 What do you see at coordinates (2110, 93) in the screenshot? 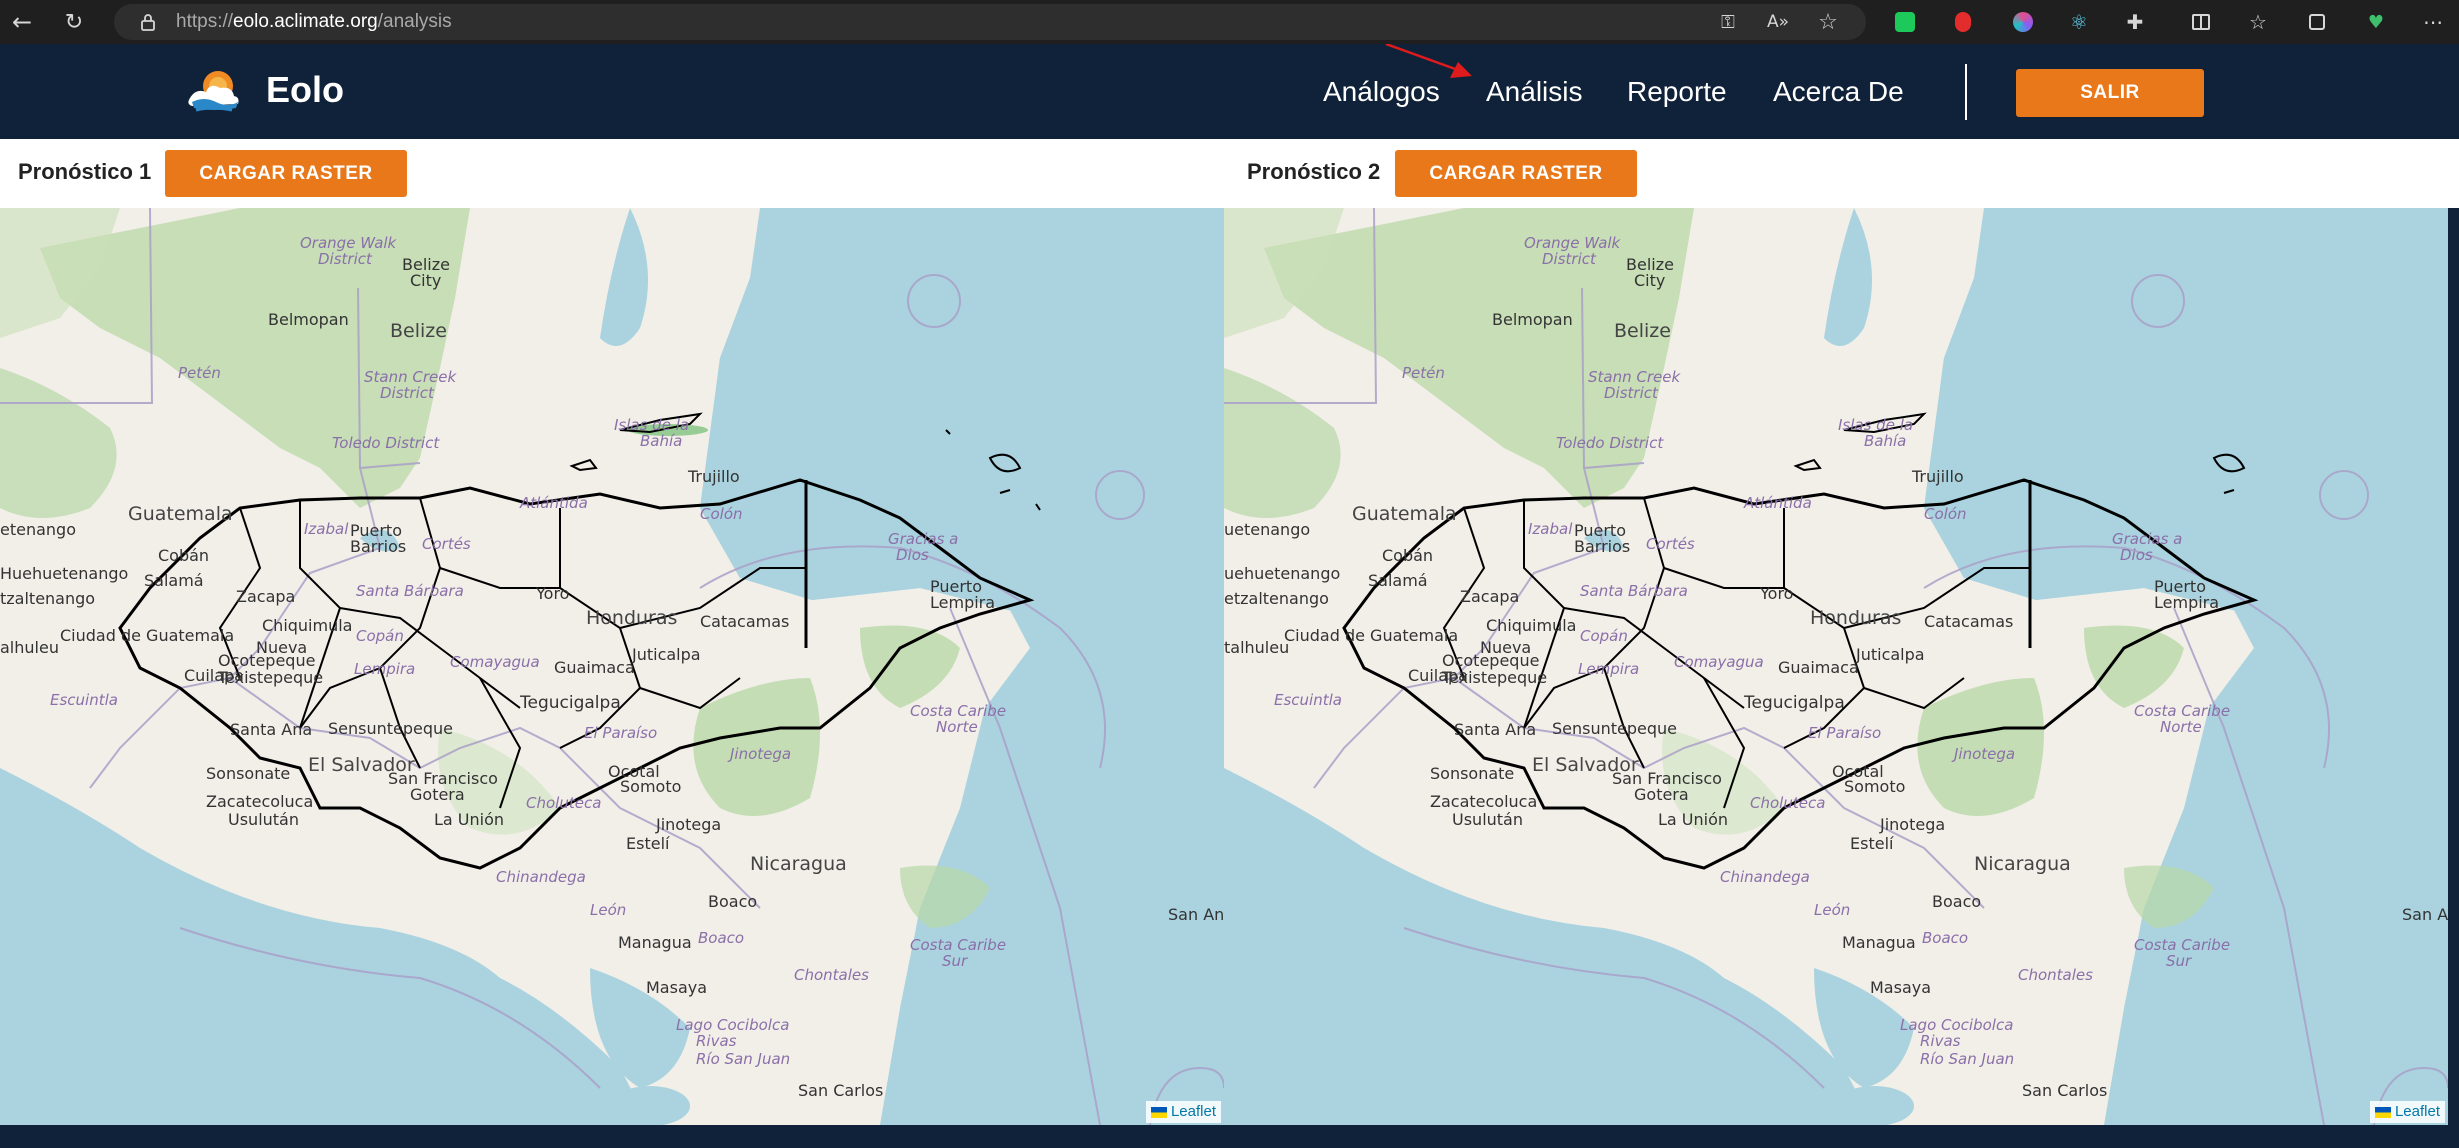
I see `logout-button: SALIR` at bounding box center [2110, 93].